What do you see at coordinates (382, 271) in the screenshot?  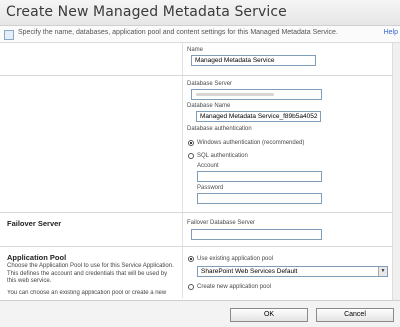 I see `chevron-down-icon: ▼` at bounding box center [382, 271].